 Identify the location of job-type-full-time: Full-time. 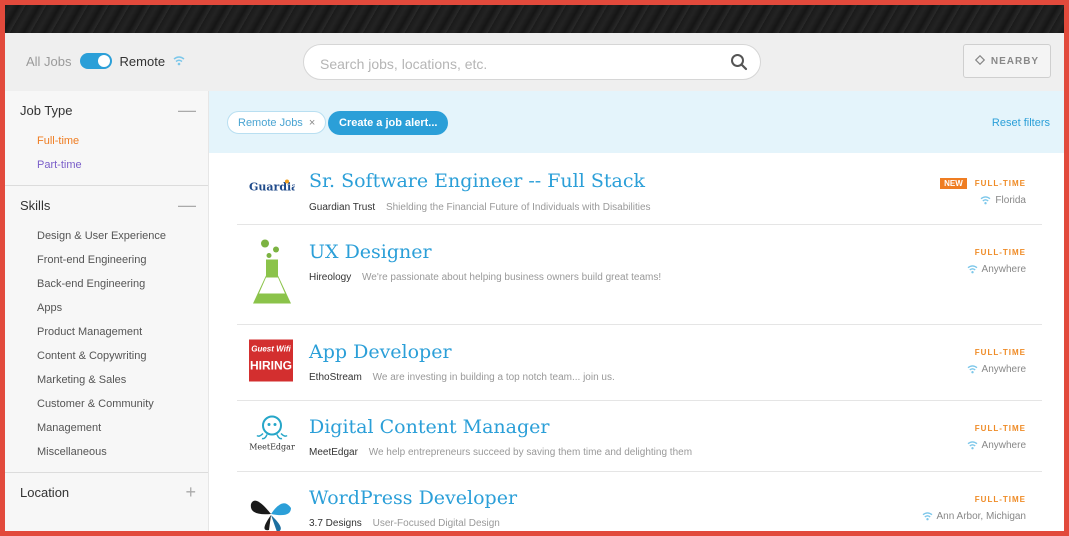
(122, 141).